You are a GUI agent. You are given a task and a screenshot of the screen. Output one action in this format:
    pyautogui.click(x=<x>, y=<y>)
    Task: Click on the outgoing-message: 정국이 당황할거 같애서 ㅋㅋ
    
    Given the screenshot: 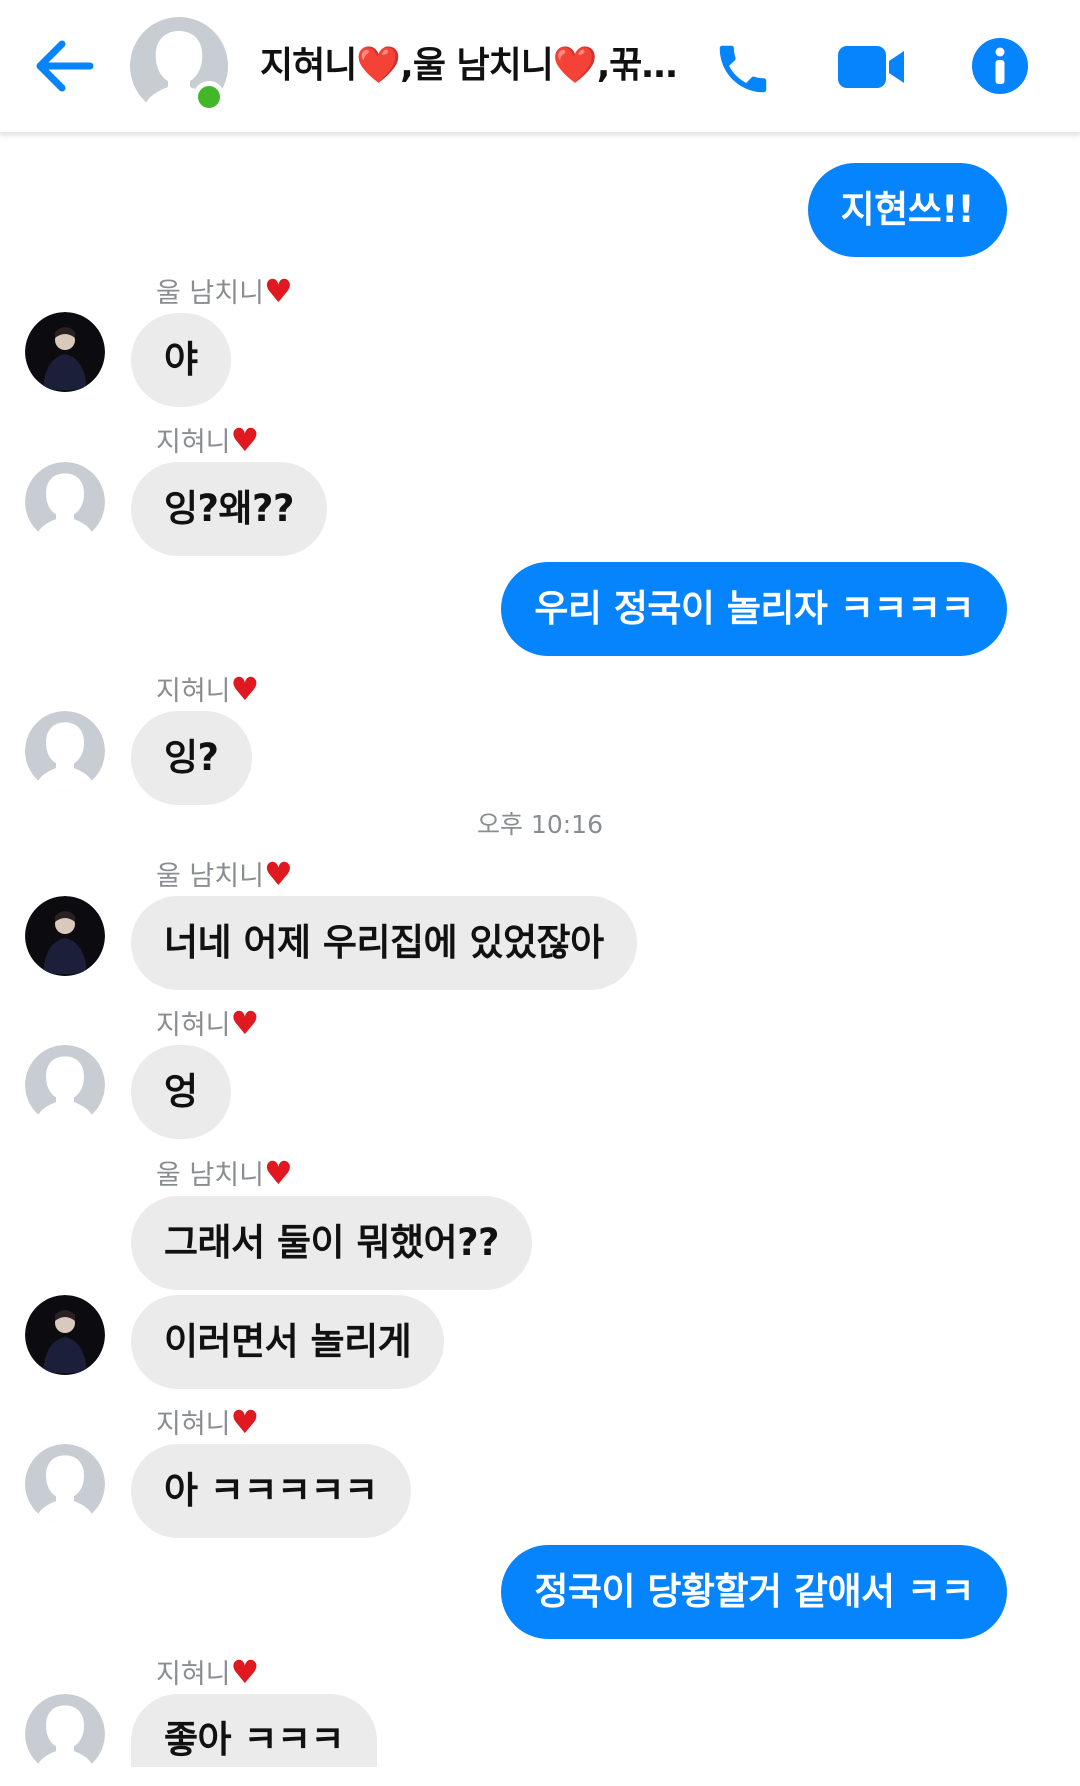 What is the action you would take?
    pyautogui.click(x=754, y=1592)
    